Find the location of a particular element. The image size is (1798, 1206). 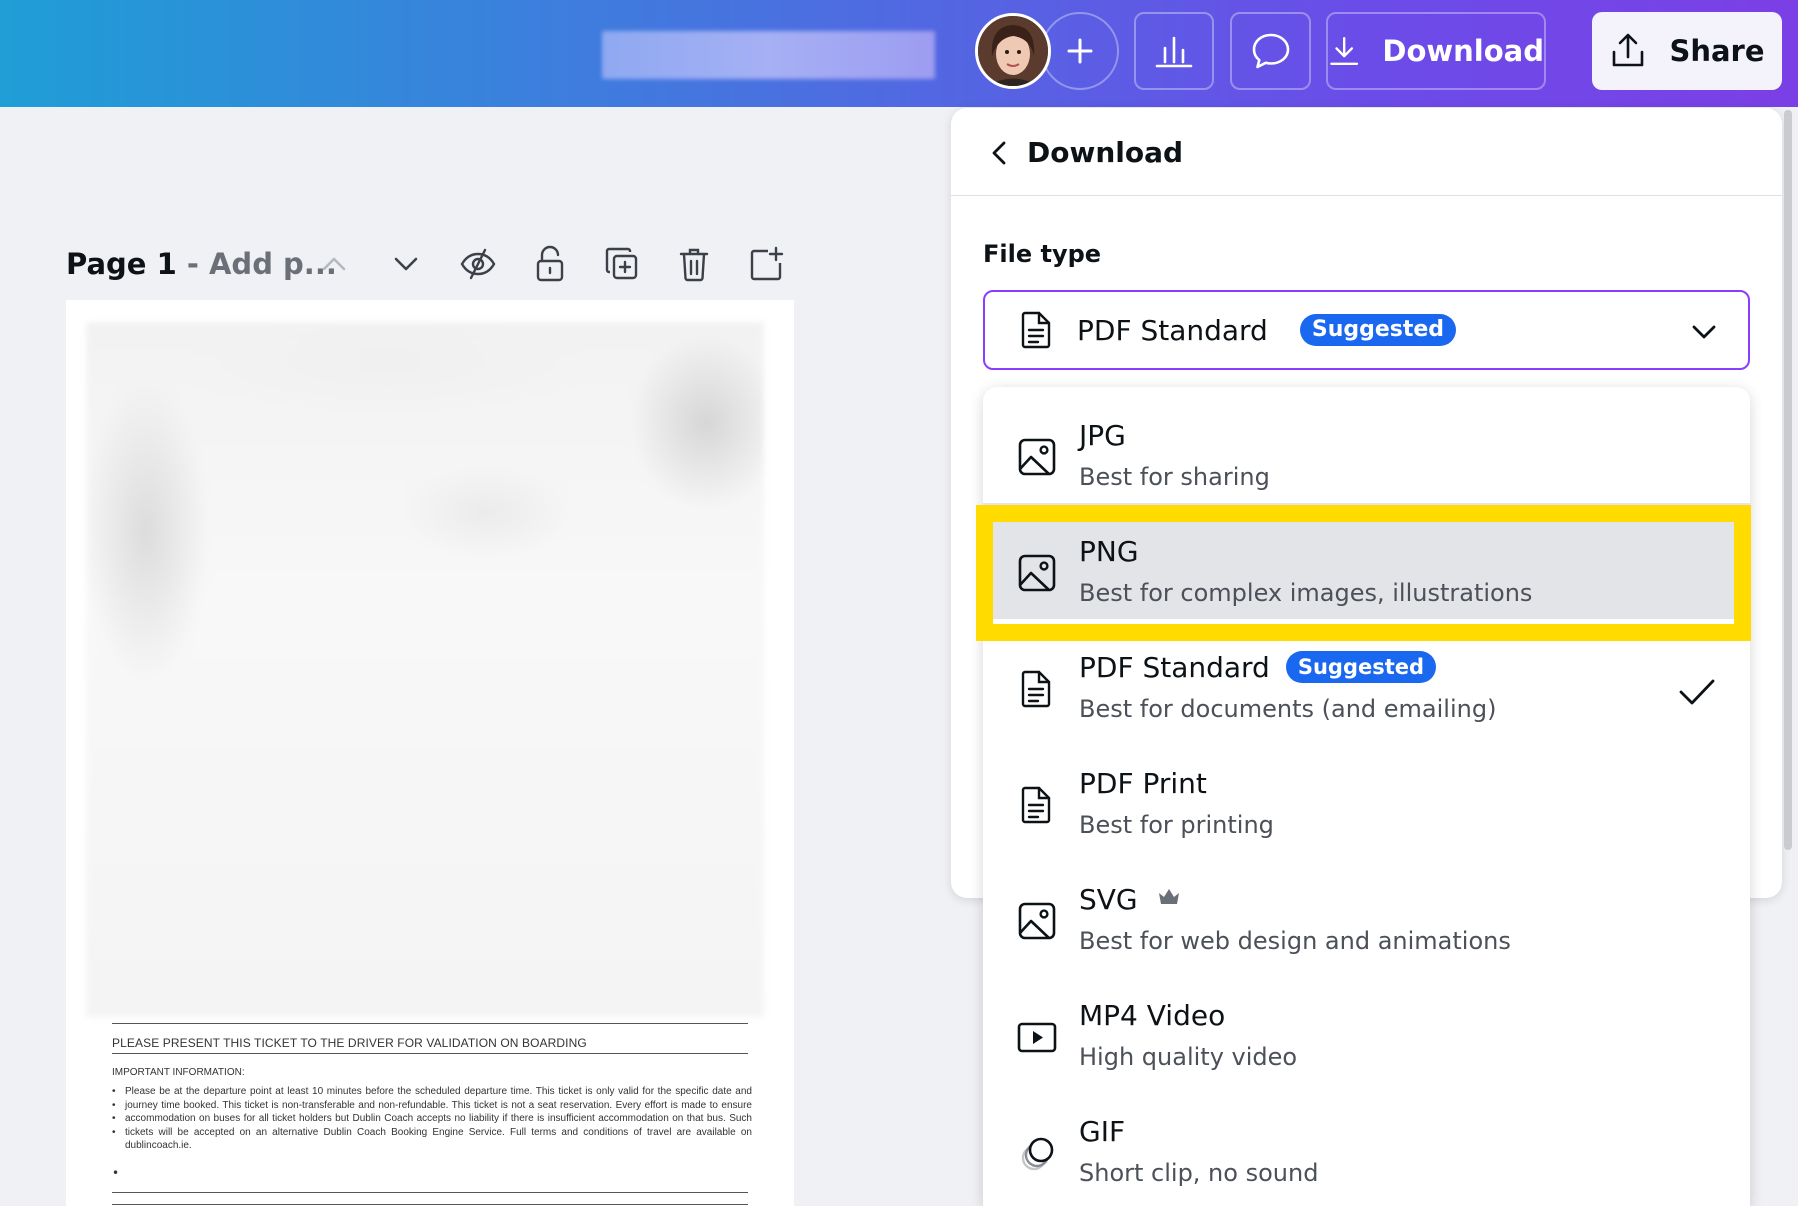

option-description: Best for documents (and emailing) is located at coordinates (1288, 709).